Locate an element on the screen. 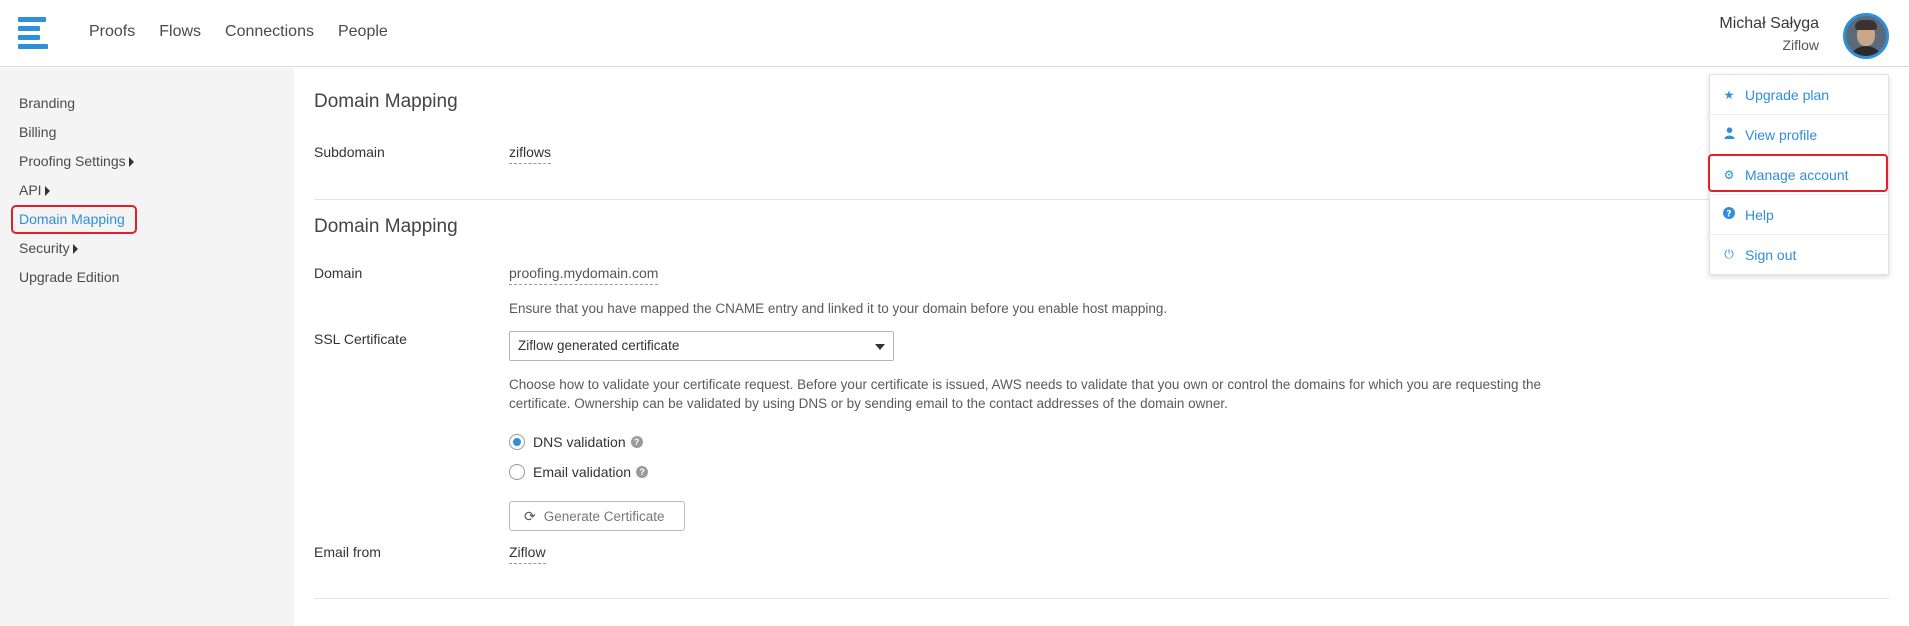 The height and width of the screenshot is (626, 1909). menu-item-label: Upgrade plan is located at coordinates (1787, 94).